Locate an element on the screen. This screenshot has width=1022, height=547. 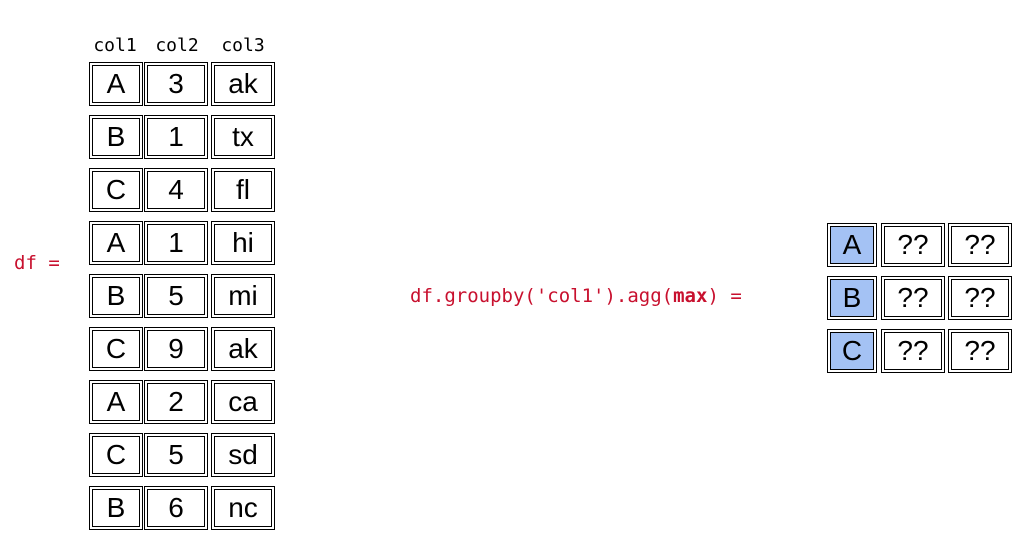
source-cell: hi is located at coordinates (243, 243).